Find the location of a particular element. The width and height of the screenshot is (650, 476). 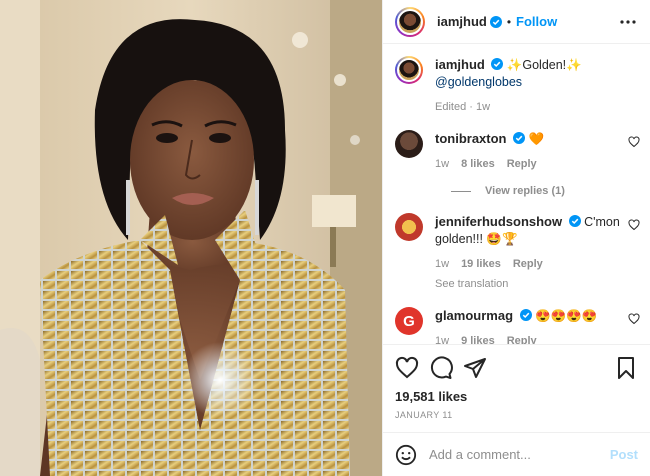

heart-icon is located at coordinates (407, 368).